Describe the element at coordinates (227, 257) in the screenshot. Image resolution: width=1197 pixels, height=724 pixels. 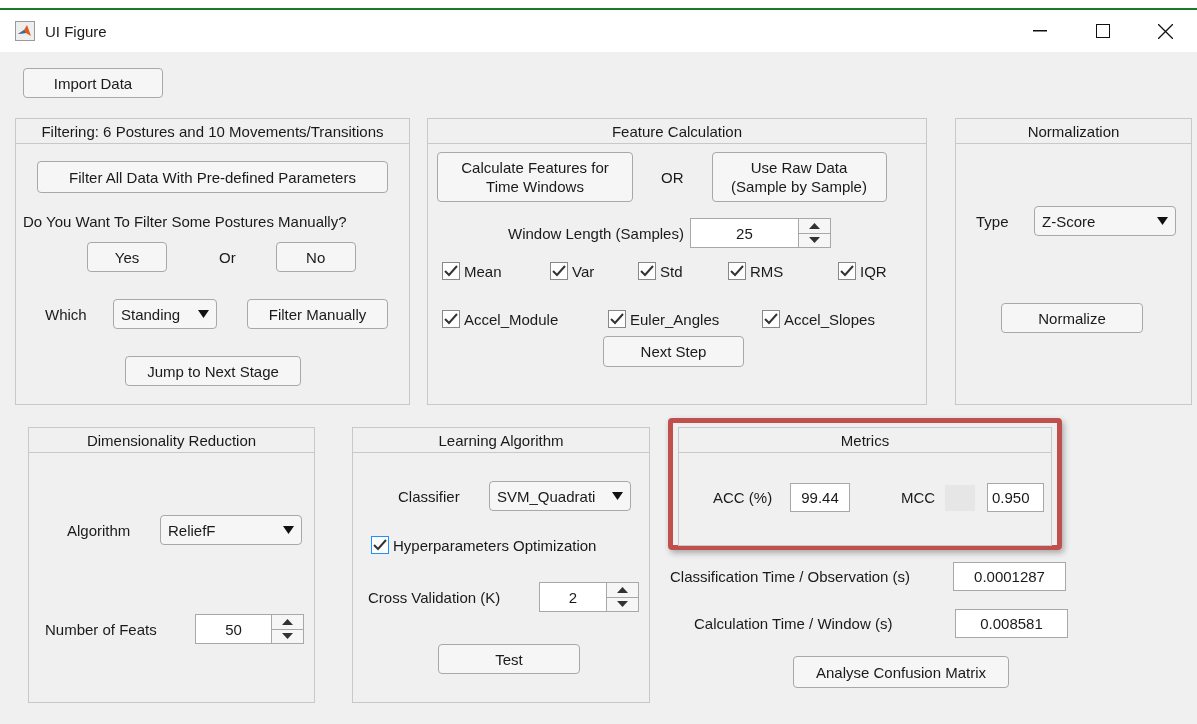
I see `label: Or` at that location.